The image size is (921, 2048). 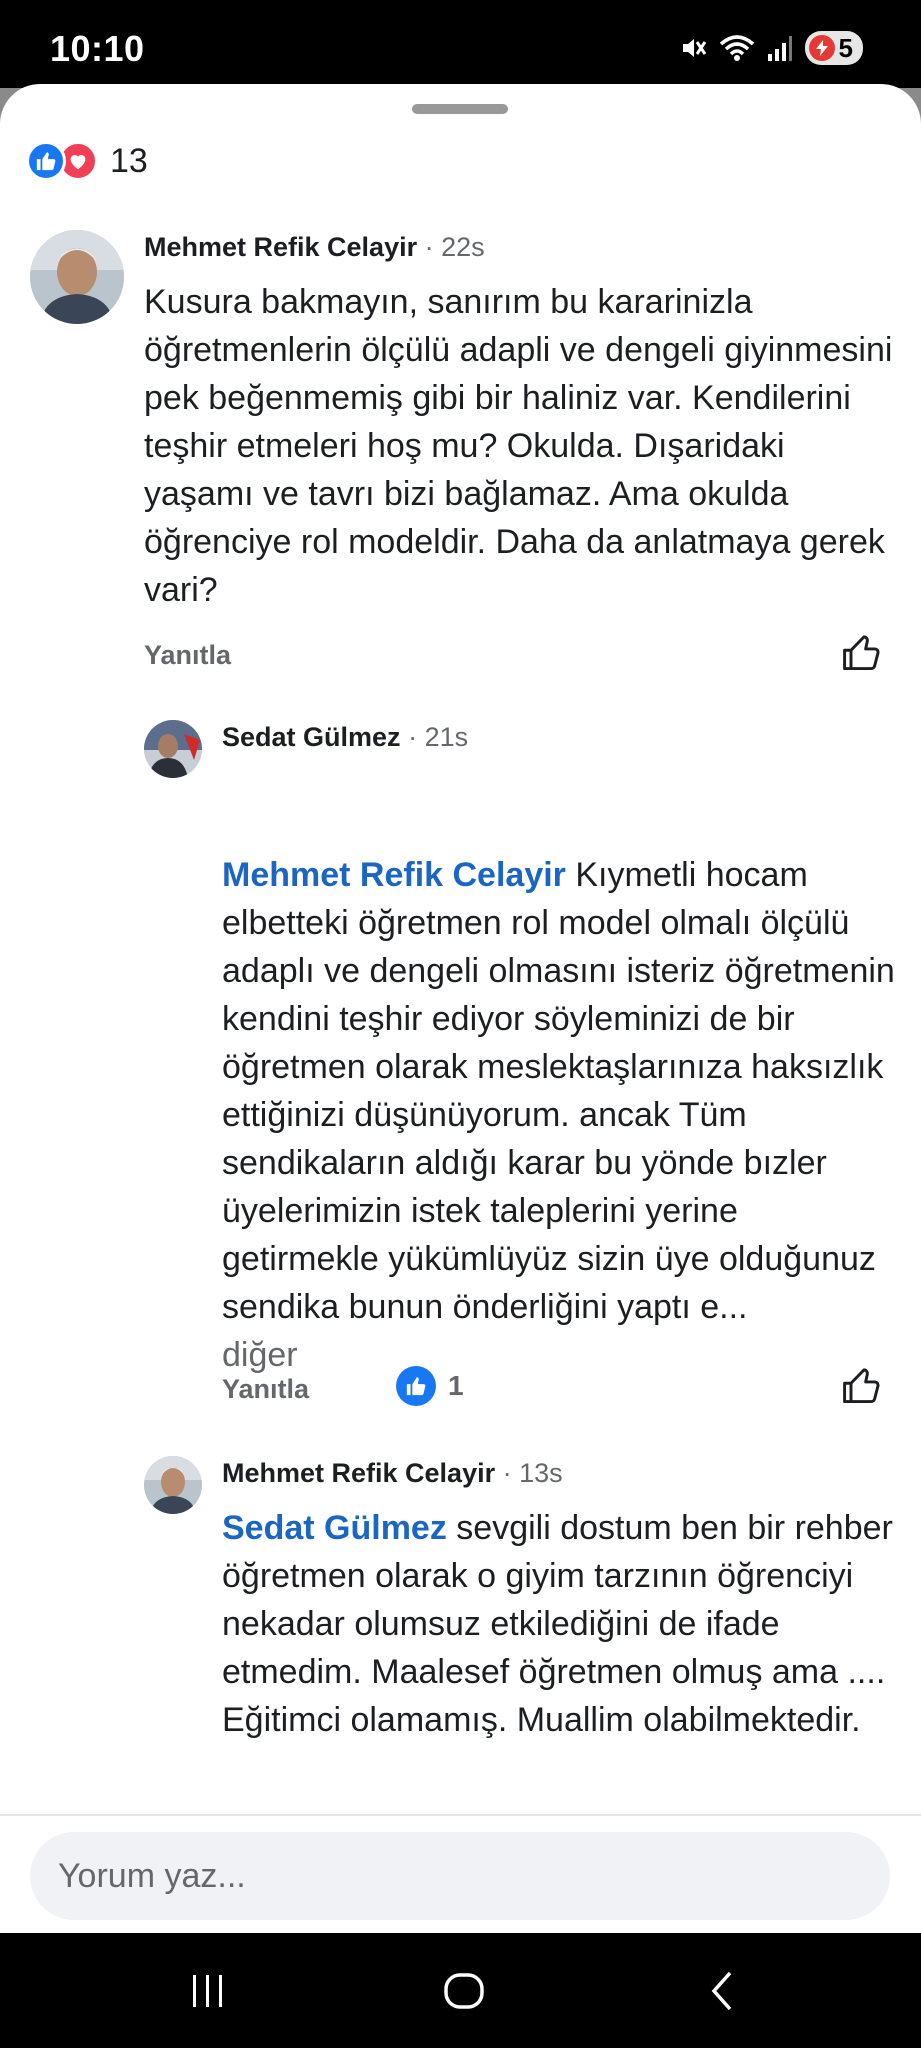 What do you see at coordinates (736, 48) in the screenshot?
I see `wifi-icon` at bounding box center [736, 48].